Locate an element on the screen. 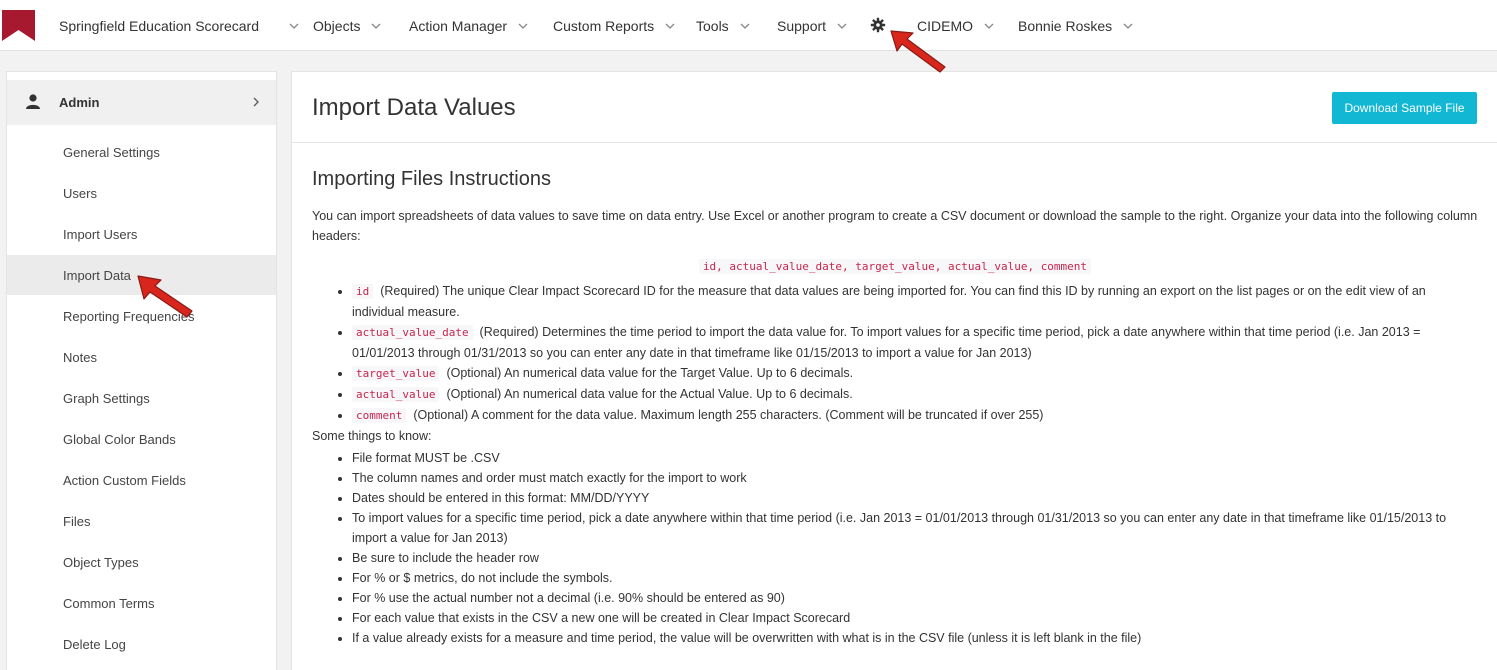 Image resolution: width=1497 pixels, height=670 pixels. sidebar-item-label: Import Data is located at coordinates (97, 275).